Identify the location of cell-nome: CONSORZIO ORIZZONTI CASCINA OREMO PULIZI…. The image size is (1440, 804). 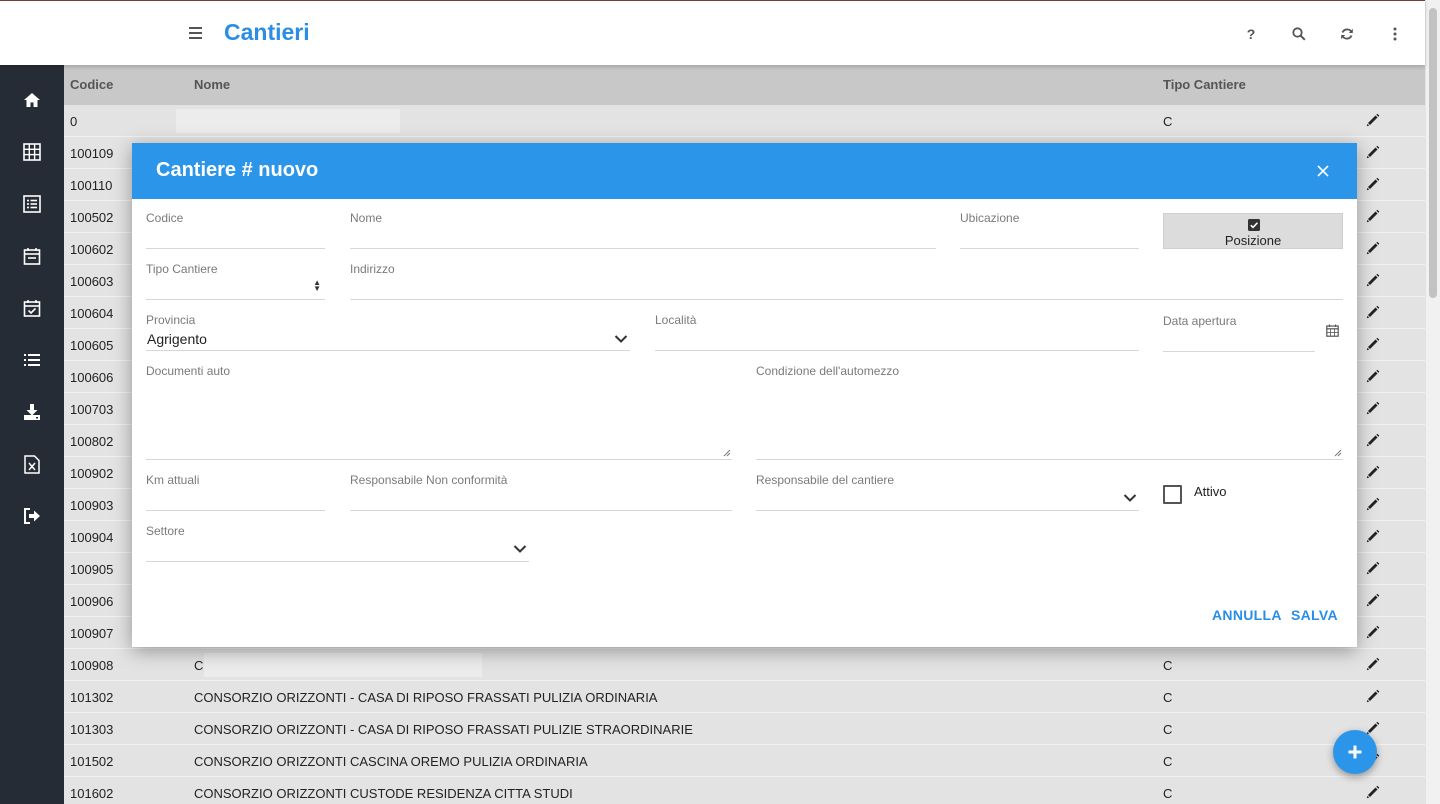
(391, 761).